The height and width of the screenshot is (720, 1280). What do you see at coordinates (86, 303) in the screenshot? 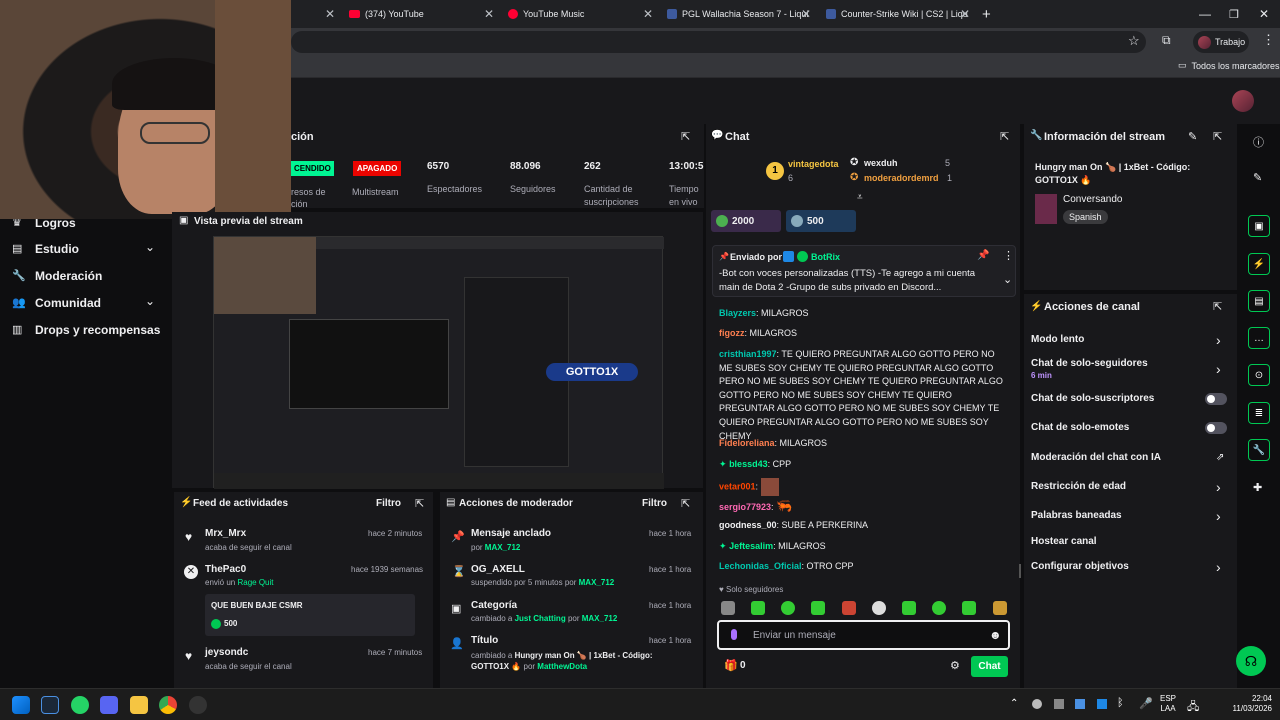
I see `sidebar-item-comunidad: 👥 Comunidad ⌄` at bounding box center [86, 303].